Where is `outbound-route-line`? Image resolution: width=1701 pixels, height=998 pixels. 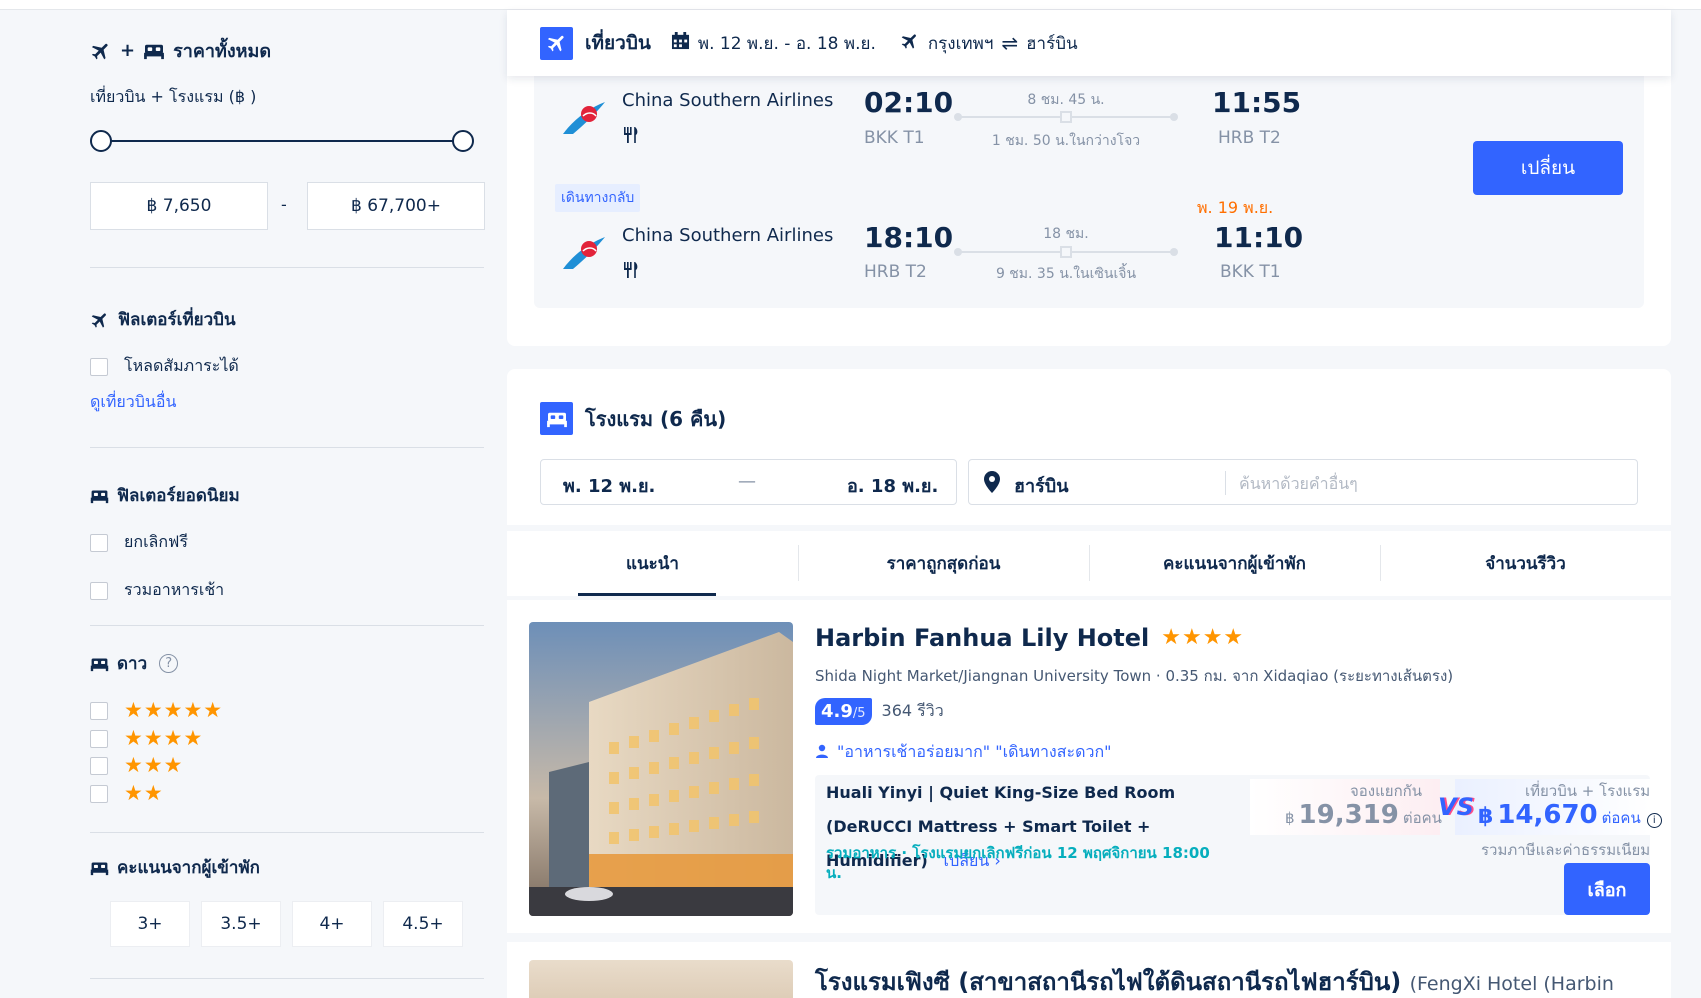 outbound-route-line is located at coordinates (1066, 117).